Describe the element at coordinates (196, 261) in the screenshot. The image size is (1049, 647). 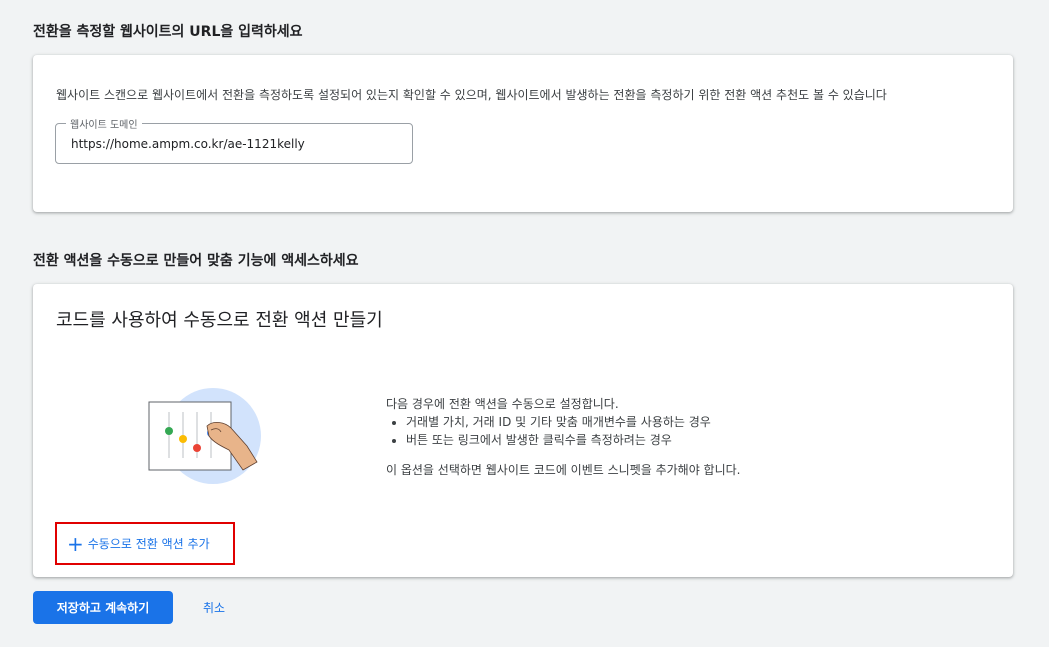
I see `section-title-manual: 전환 액션을 수동으로 만들어 맞춤 기능에 액세스하세요` at that location.